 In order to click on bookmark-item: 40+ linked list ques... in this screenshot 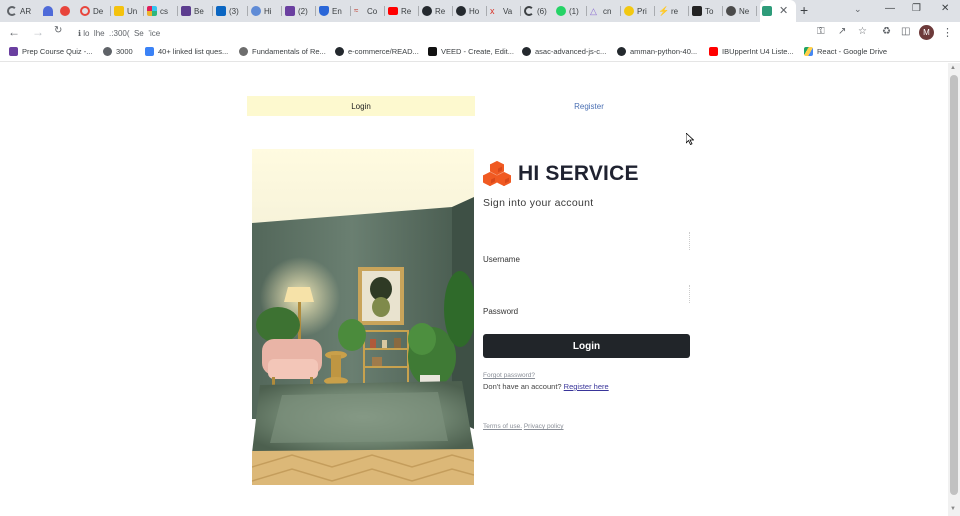, I will do `click(186, 51)`.